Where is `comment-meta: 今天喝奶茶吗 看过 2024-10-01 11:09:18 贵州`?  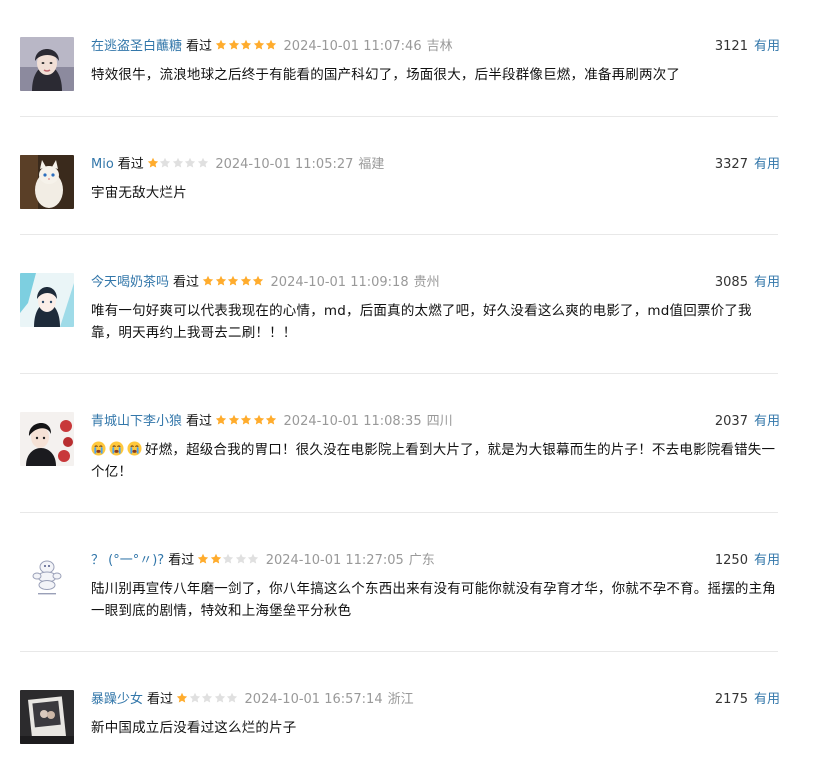 comment-meta: 今天喝奶茶吗 看过 2024-10-01 11:09:18 贵州 is located at coordinates (435, 283).